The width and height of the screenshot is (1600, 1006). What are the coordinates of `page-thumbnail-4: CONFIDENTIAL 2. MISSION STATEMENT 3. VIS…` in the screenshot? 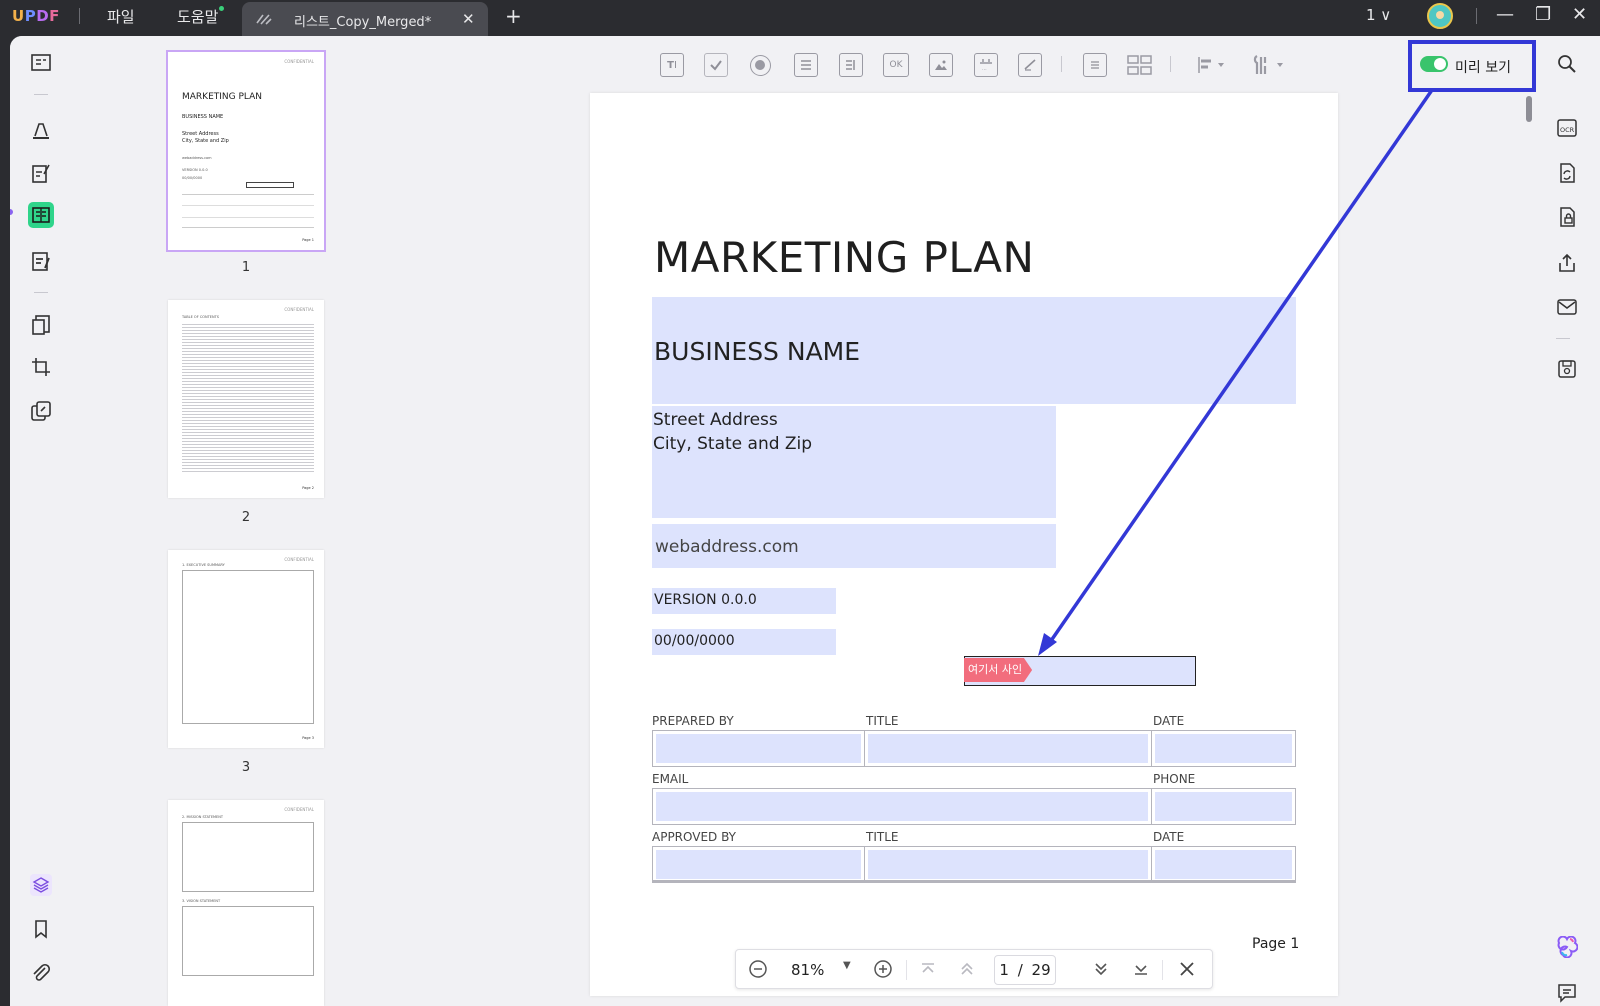 It's located at (246, 903).